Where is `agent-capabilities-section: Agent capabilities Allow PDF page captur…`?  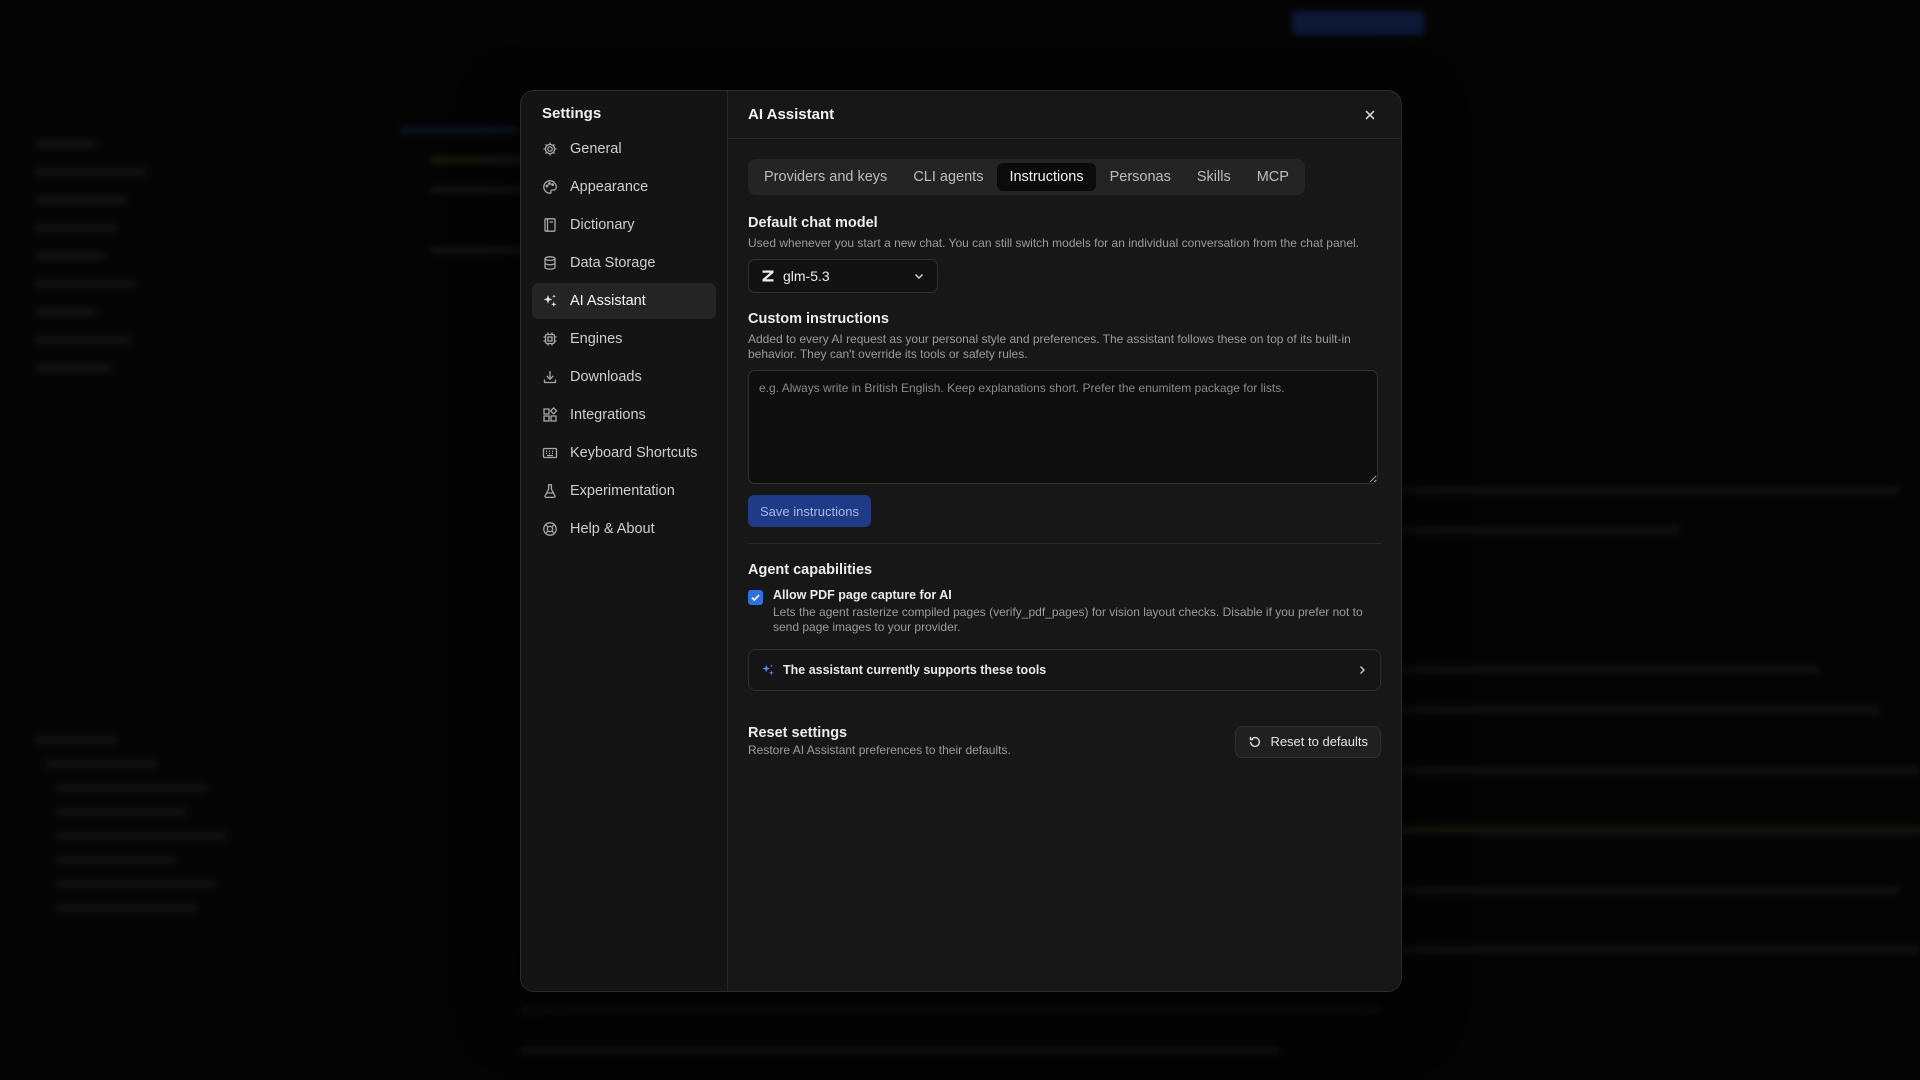
agent-capabilities-section: Agent capabilities Allow PDF page captur… is located at coordinates (1064, 626).